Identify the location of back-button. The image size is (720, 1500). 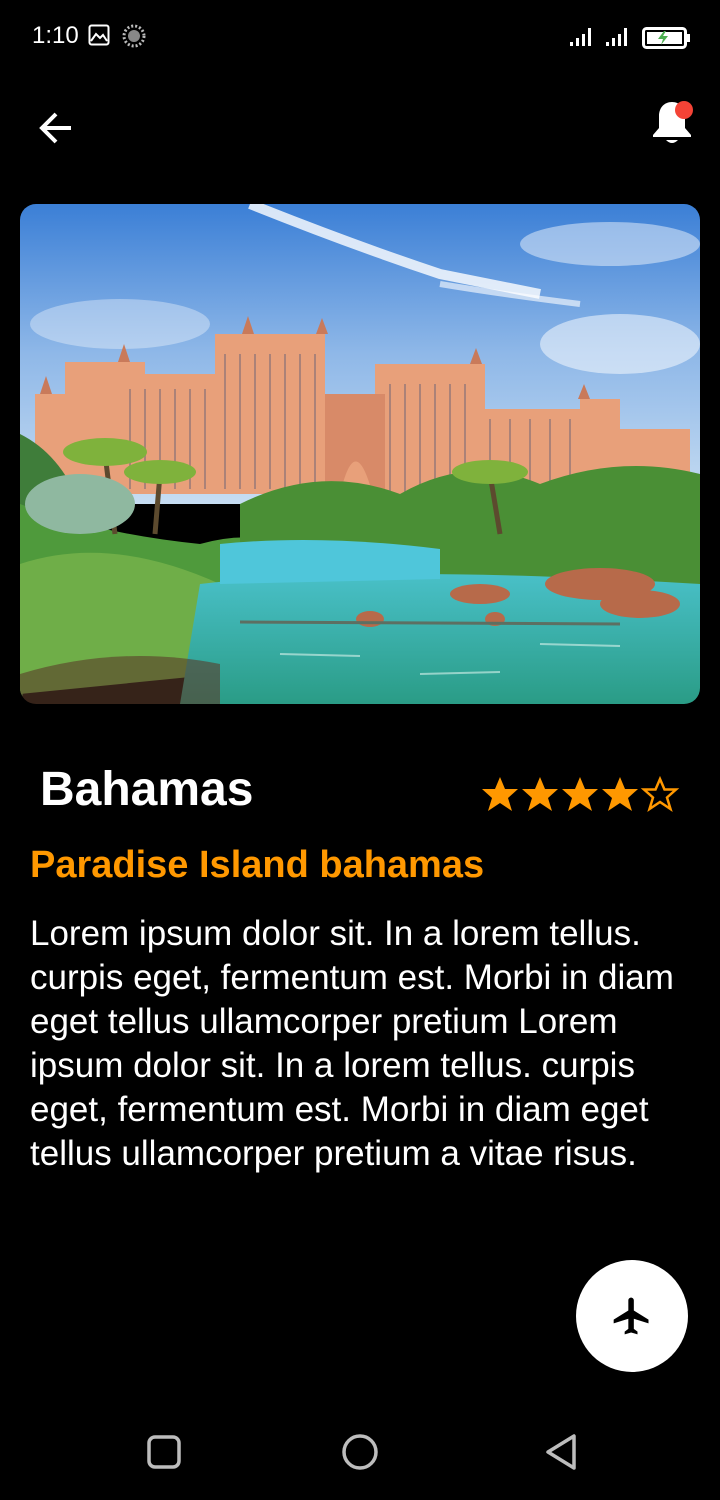
(56, 128).